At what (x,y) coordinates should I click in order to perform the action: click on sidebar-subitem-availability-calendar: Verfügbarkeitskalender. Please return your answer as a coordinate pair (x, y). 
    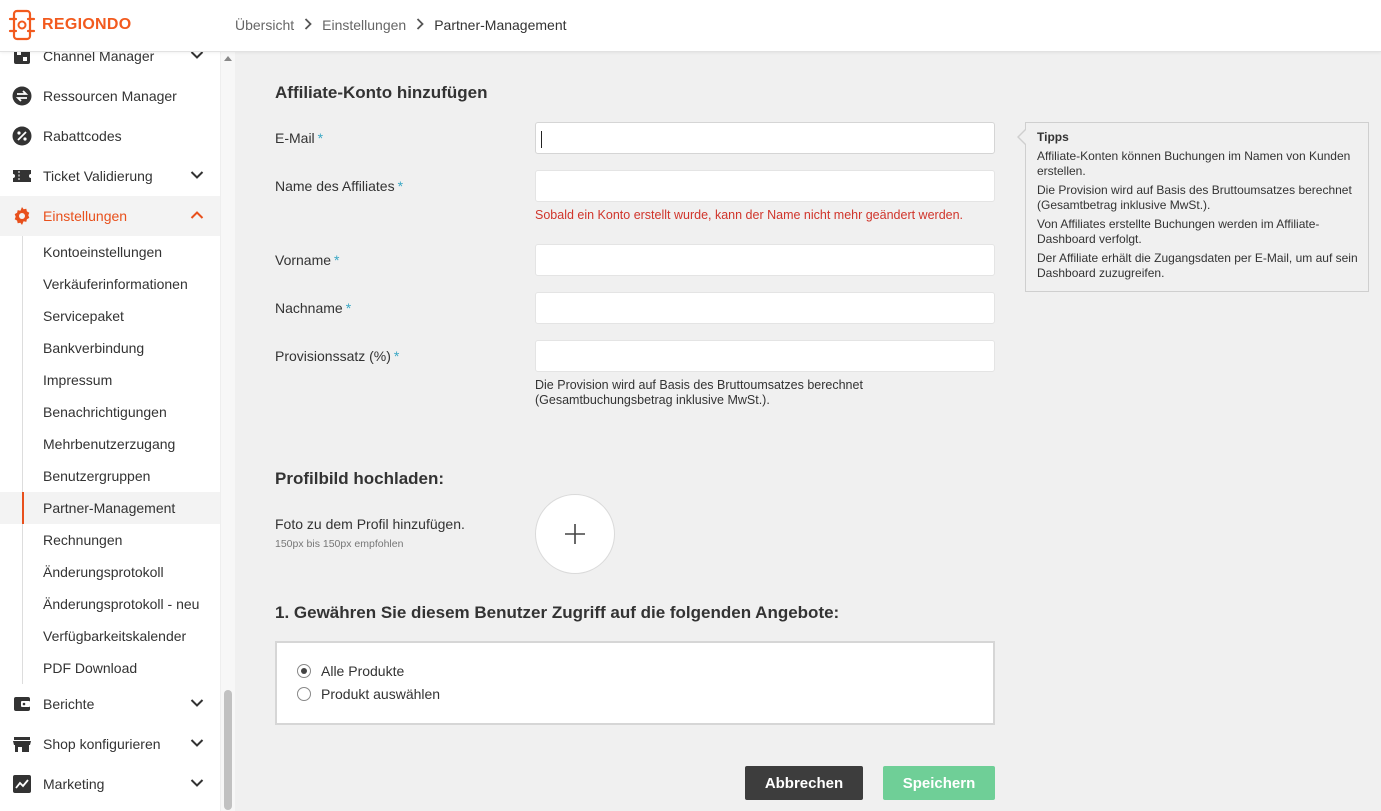
    Looking at the image, I should click on (110, 636).